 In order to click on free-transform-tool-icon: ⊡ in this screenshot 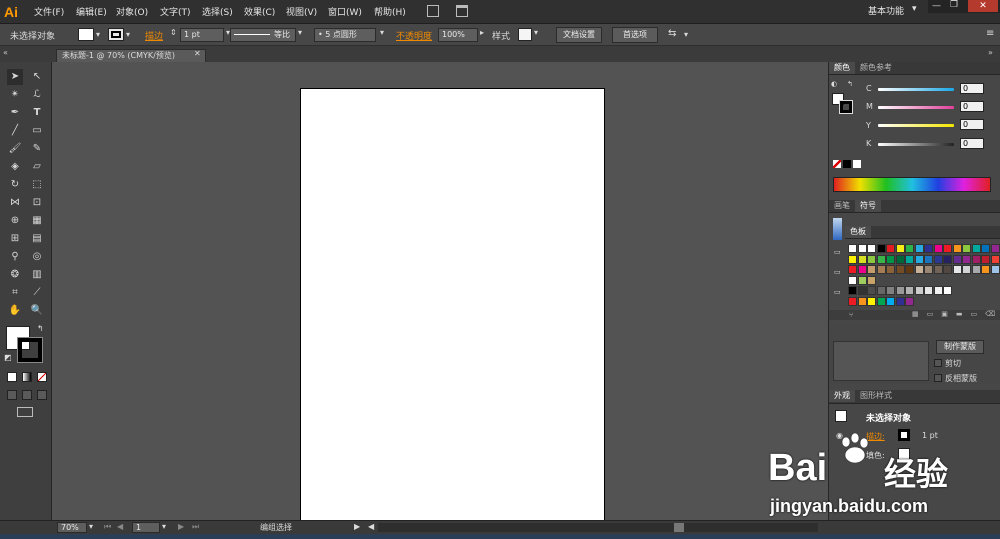, I will do `click(37, 203)`.